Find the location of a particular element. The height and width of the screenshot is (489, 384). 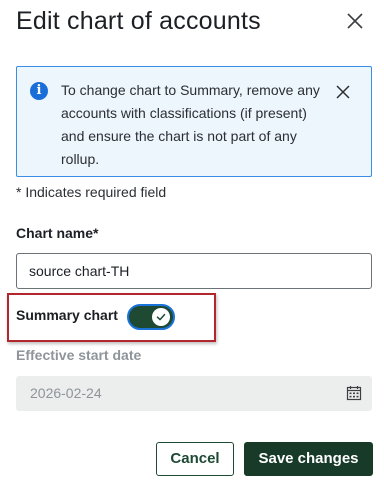

summary-chart-label: Summary chart is located at coordinates (67, 315).